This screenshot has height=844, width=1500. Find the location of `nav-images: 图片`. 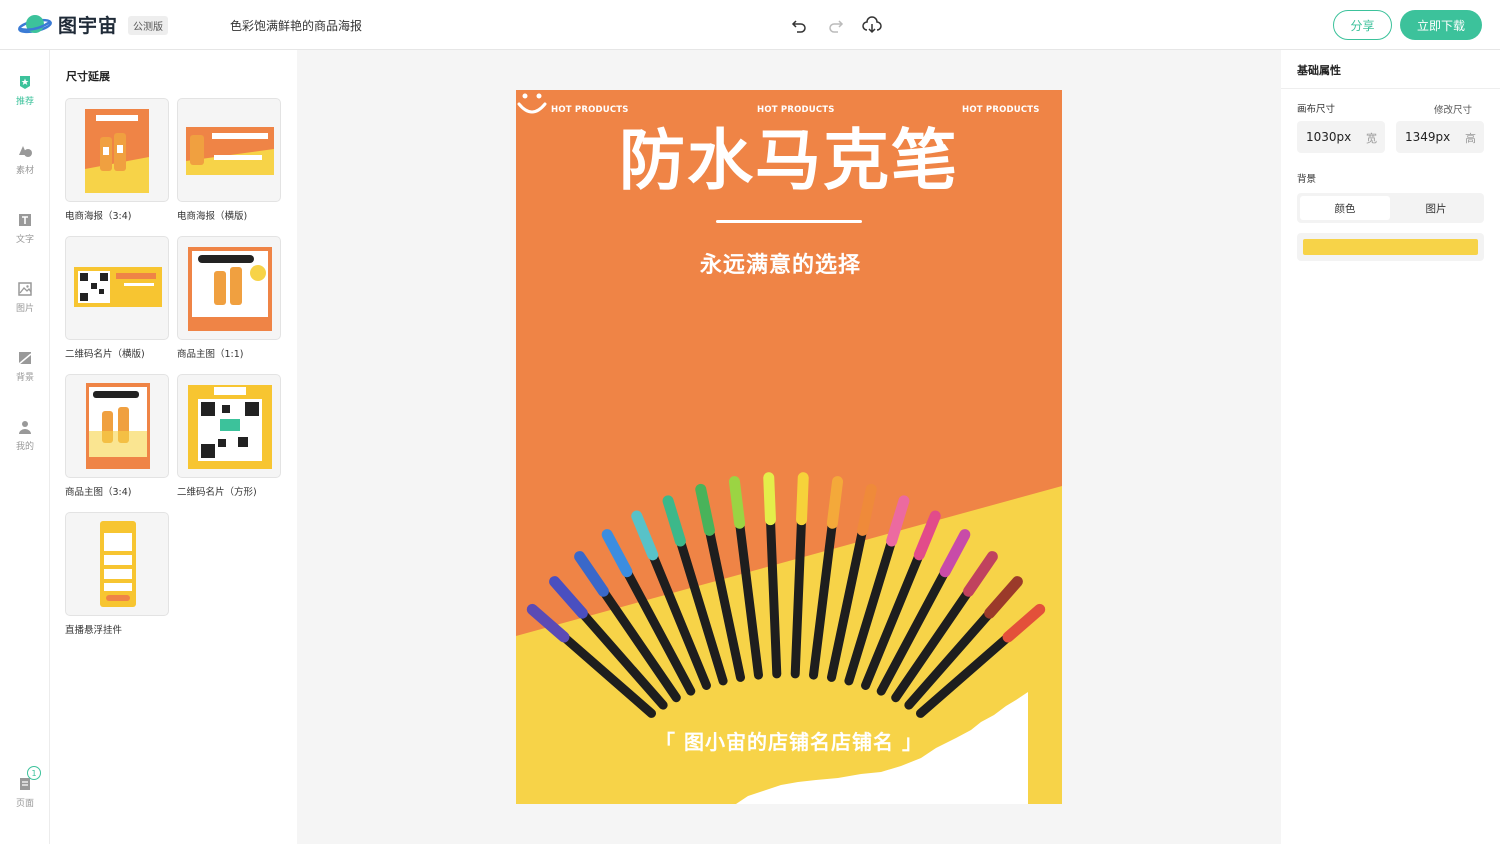

nav-images: 图片 is located at coordinates (25, 297).